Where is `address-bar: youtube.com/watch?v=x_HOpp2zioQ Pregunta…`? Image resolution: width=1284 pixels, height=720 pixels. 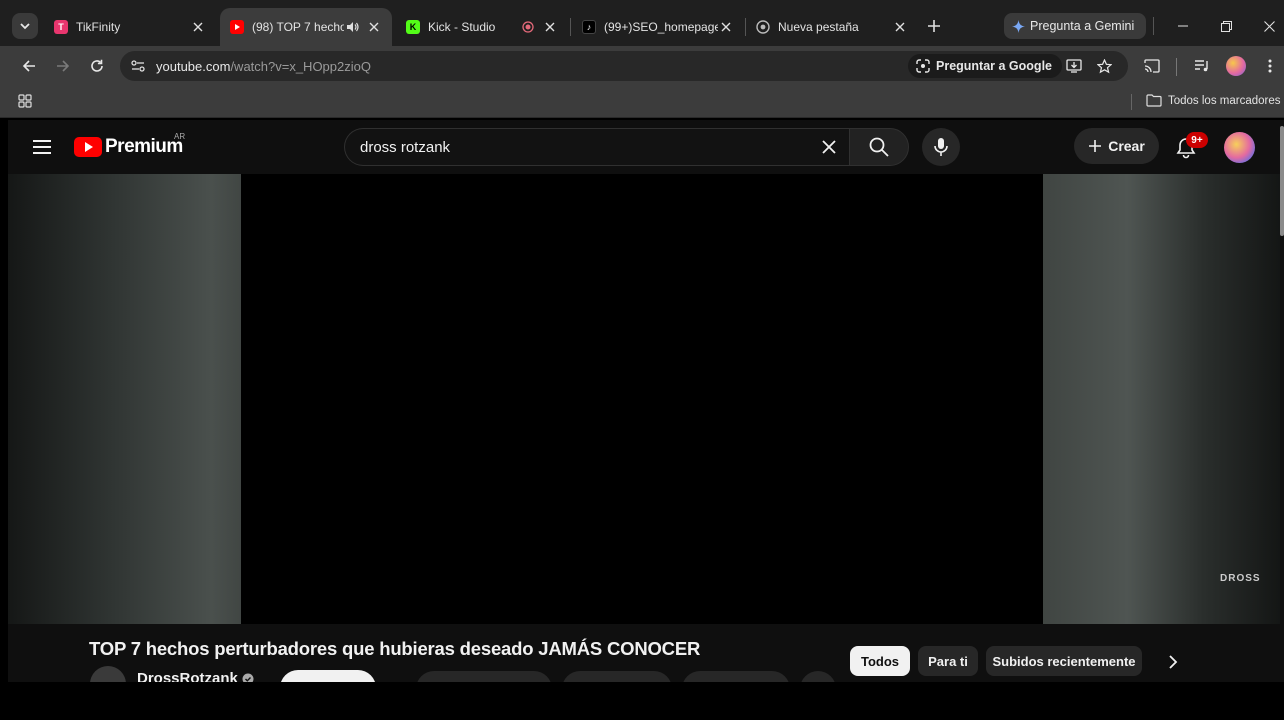 address-bar: youtube.com/watch?v=x_HOpp2zioQ Pregunta… is located at coordinates (624, 66).